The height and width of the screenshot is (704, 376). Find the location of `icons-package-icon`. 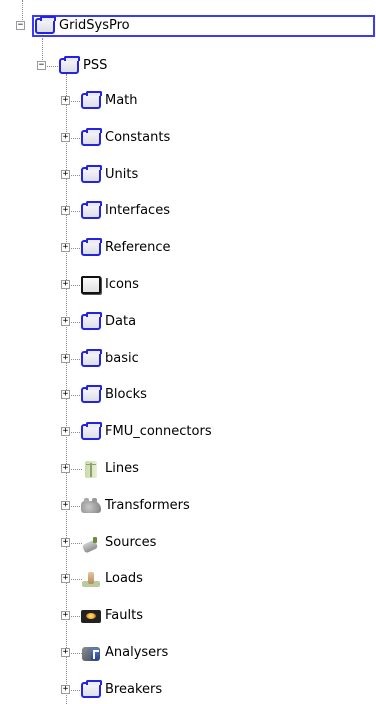

icons-package-icon is located at coordinates (91, 285).